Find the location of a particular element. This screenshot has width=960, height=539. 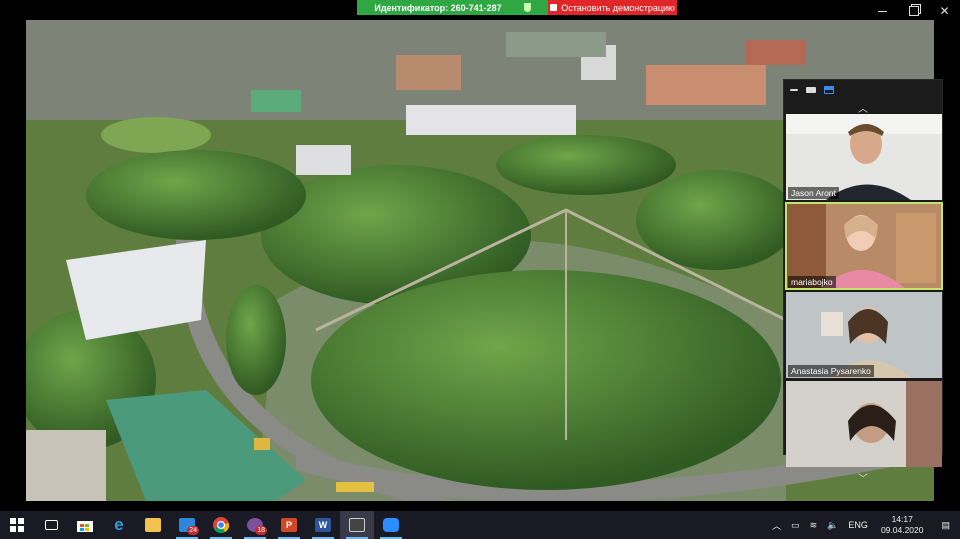

network-icon: ≋ is located at coordinates (814, 525).